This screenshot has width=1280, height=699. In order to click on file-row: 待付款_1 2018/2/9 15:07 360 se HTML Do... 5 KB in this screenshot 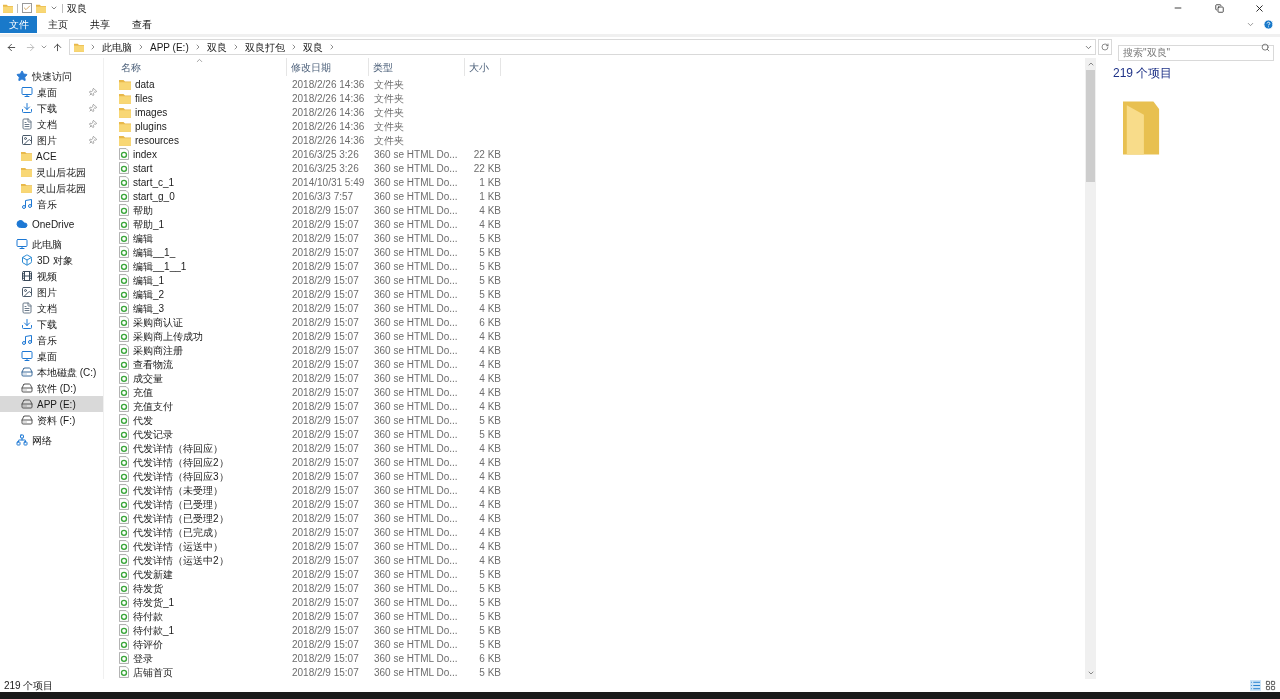, I will do `click(601, 630)`.